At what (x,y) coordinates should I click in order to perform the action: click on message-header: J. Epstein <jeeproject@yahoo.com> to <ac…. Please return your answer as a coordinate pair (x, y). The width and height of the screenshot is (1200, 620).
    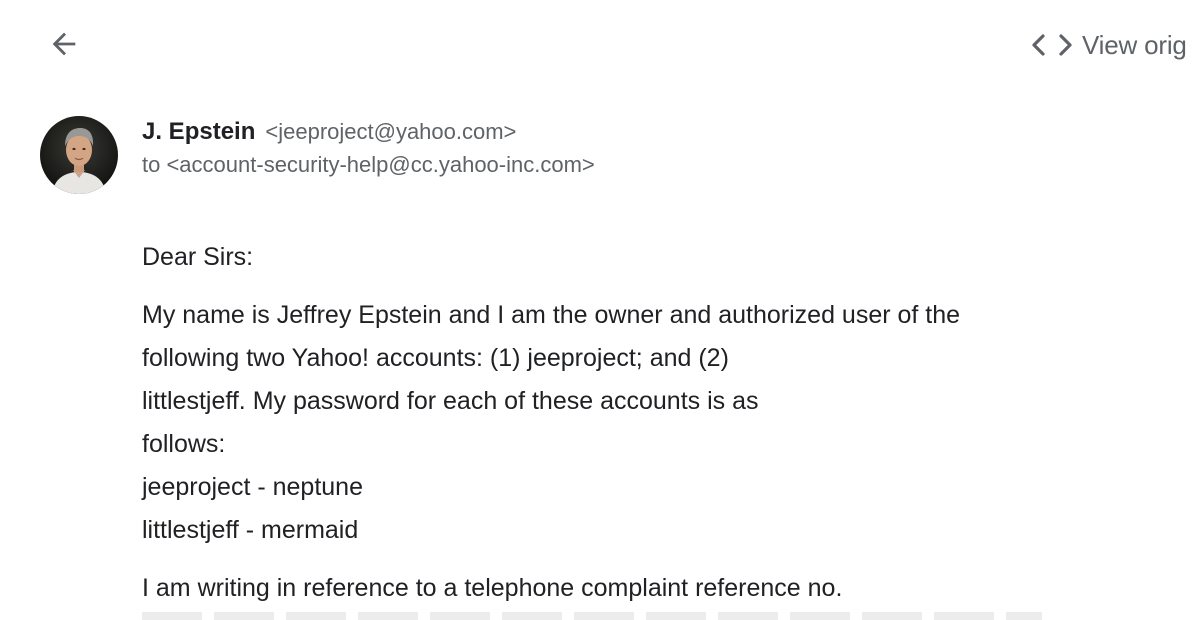
    Looking at the image, I should click on (317, 155).